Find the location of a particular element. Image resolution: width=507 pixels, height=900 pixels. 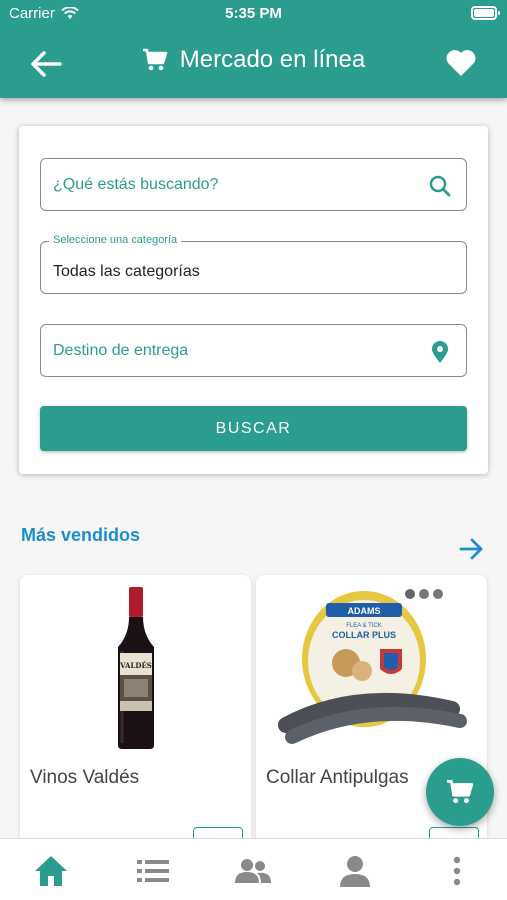

page-title: Mercado en línea is located at coordinates (272, 59).